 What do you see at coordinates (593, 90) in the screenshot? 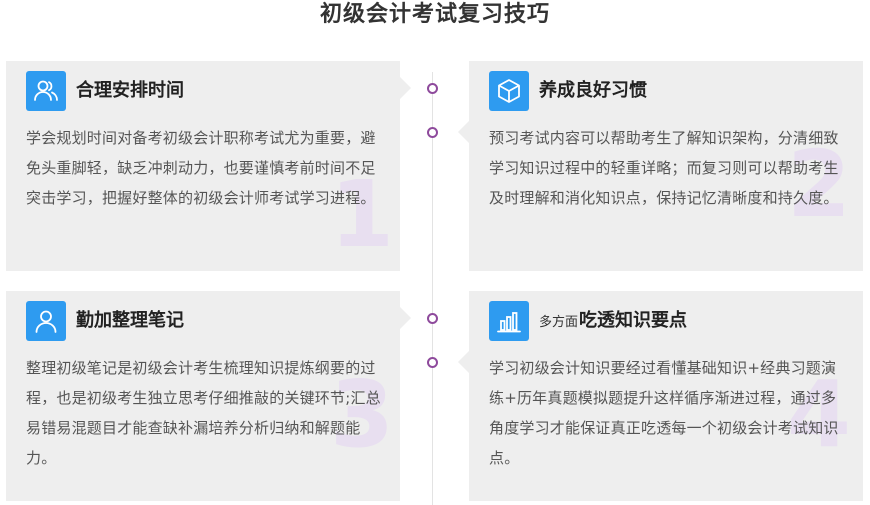
I see `card-title: 养成良好习惯` at bounding box center [593, 90].